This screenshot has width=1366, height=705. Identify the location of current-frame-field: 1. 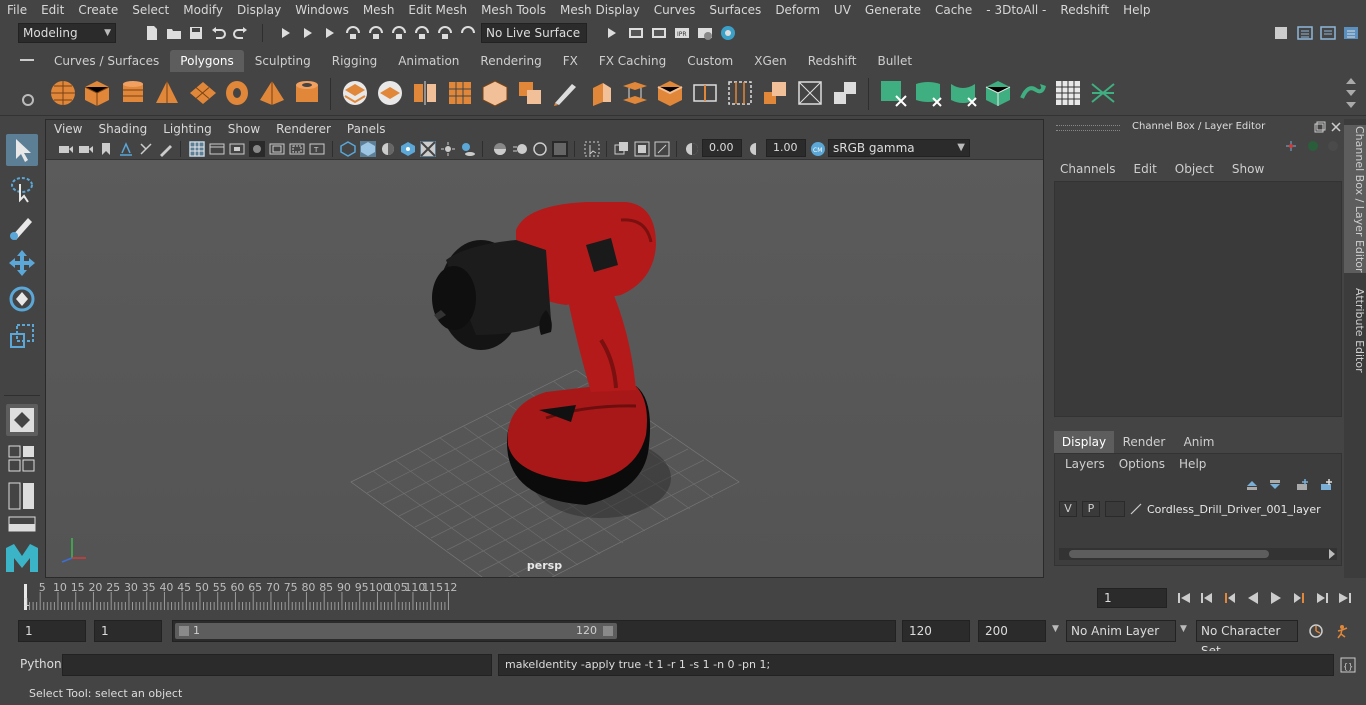
(1132, 598).